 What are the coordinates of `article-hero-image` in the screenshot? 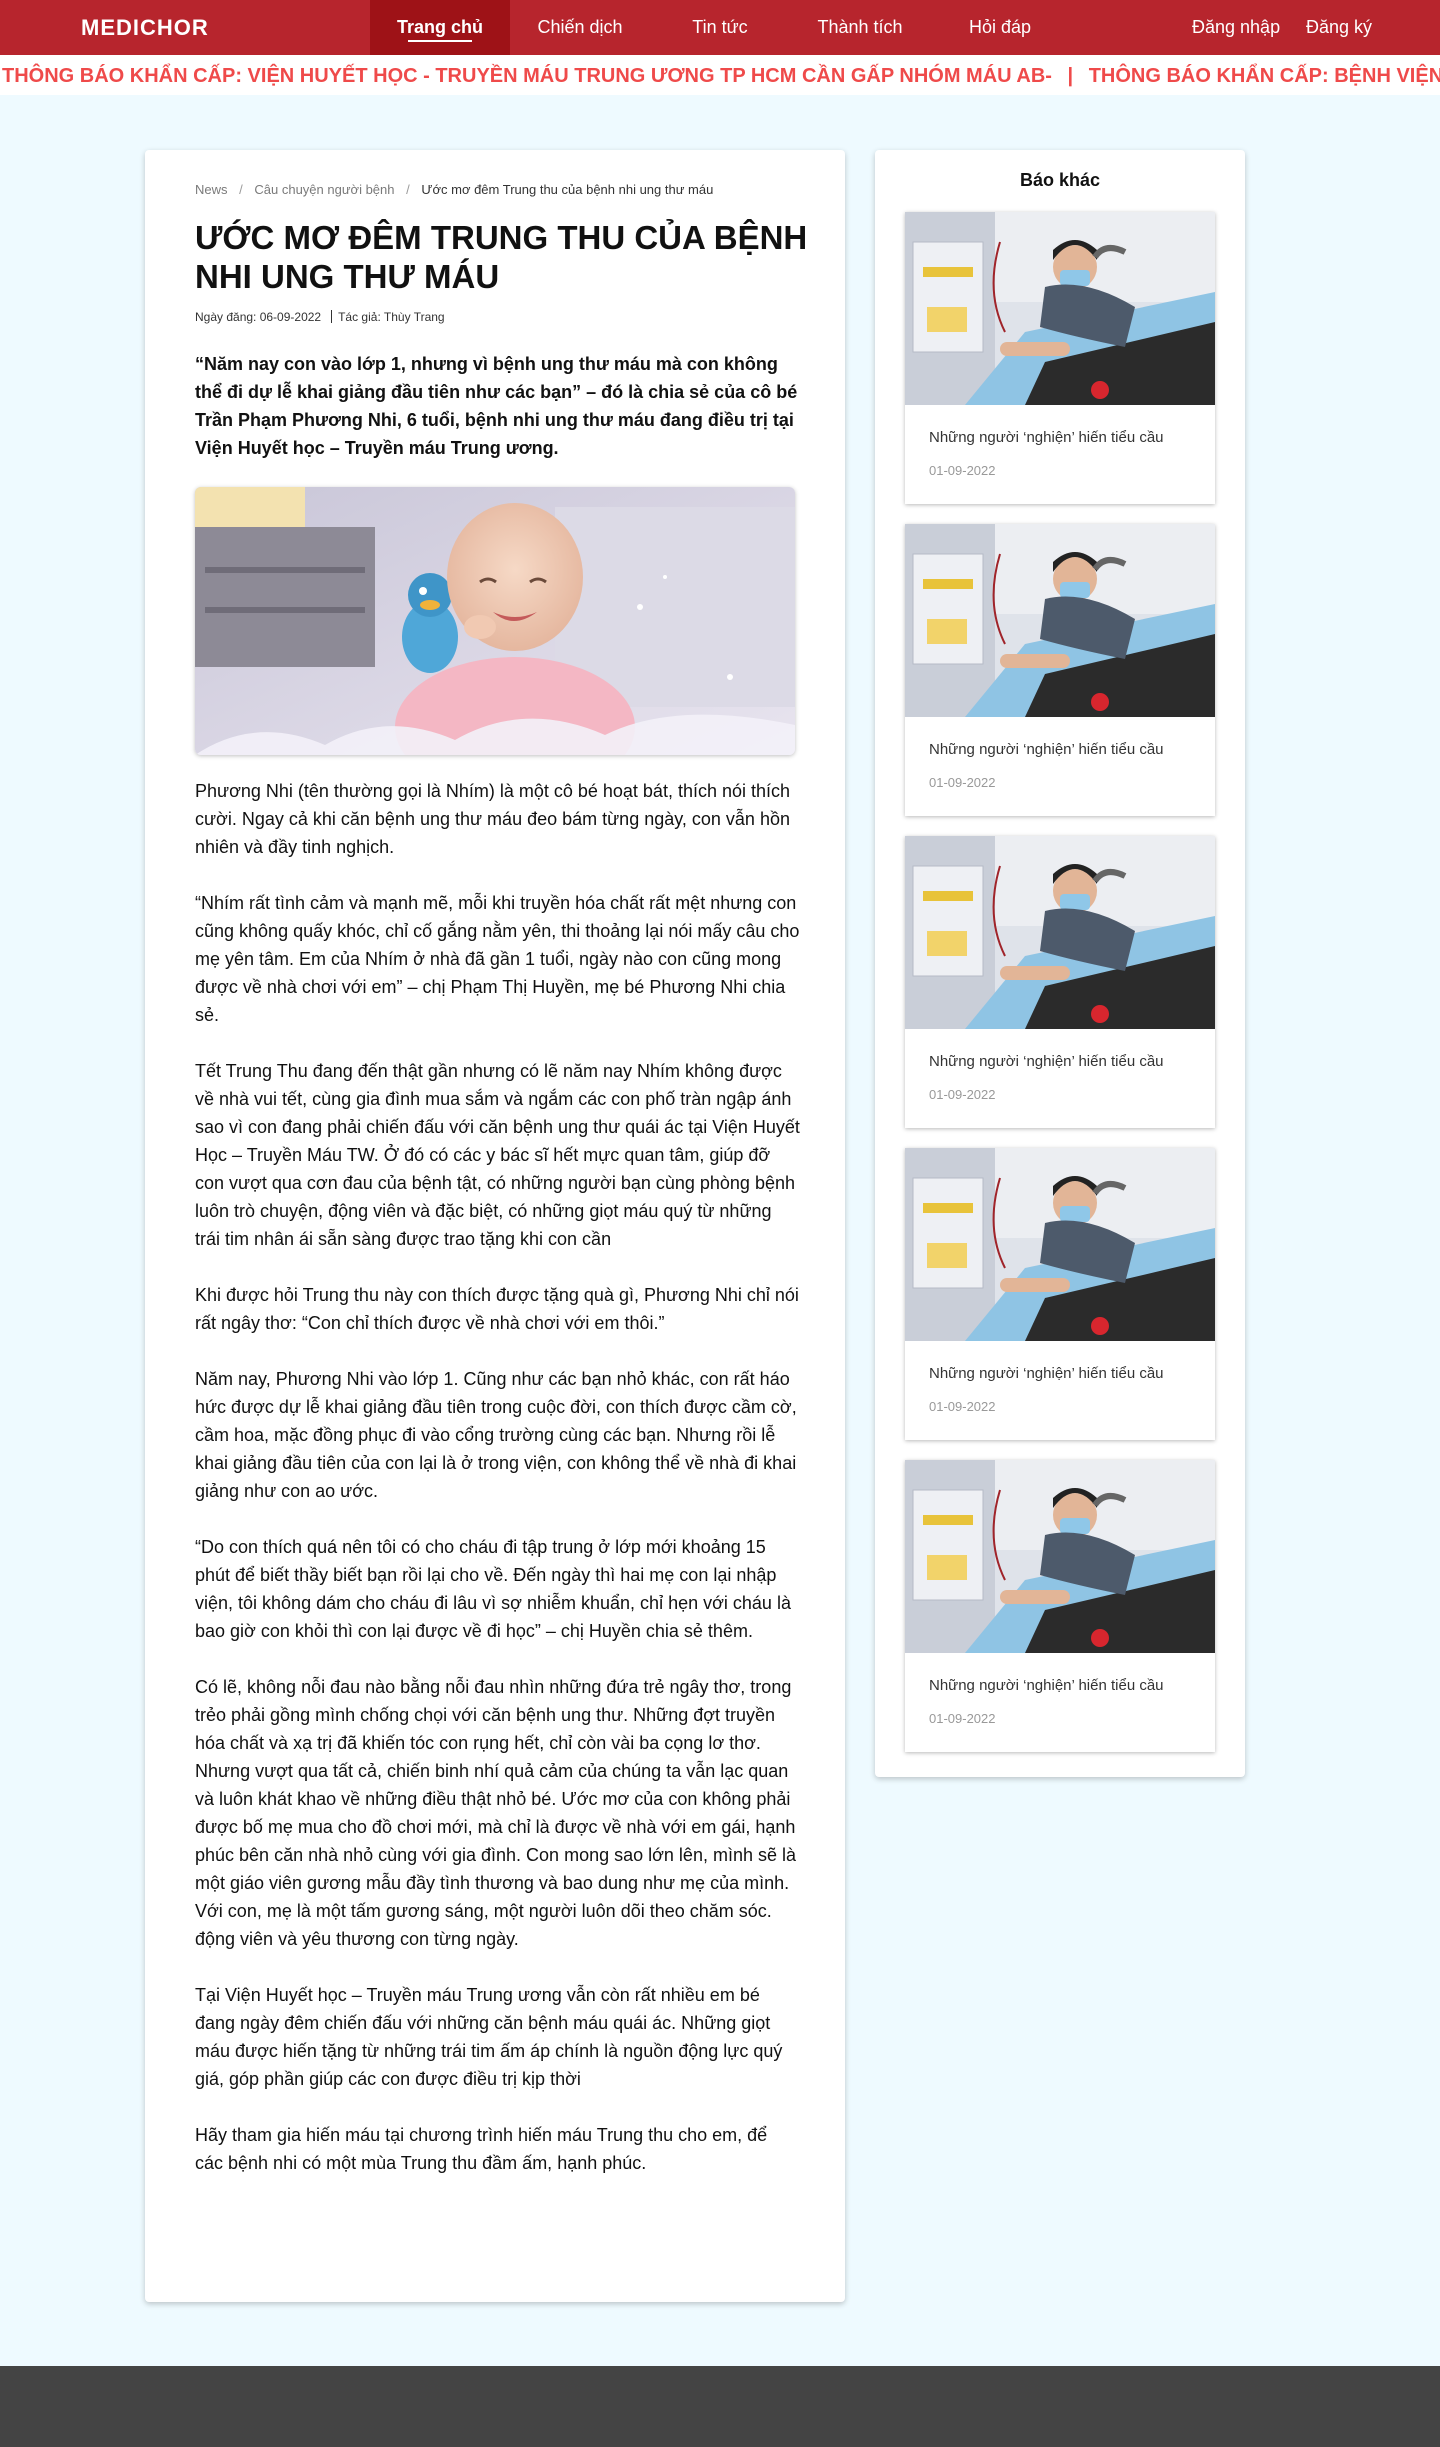 It's located at (495, 621).